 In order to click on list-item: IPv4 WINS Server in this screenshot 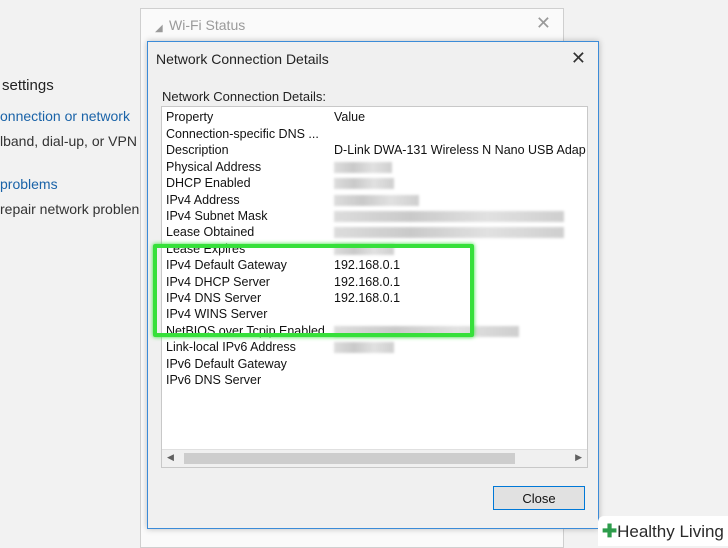, I will do `click(374, 315)`.